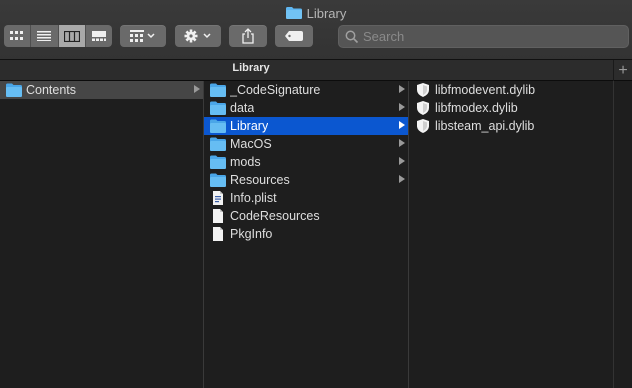 This screenshot has height=388, width=632. I want to click on item-label: data, so click(242, 108).